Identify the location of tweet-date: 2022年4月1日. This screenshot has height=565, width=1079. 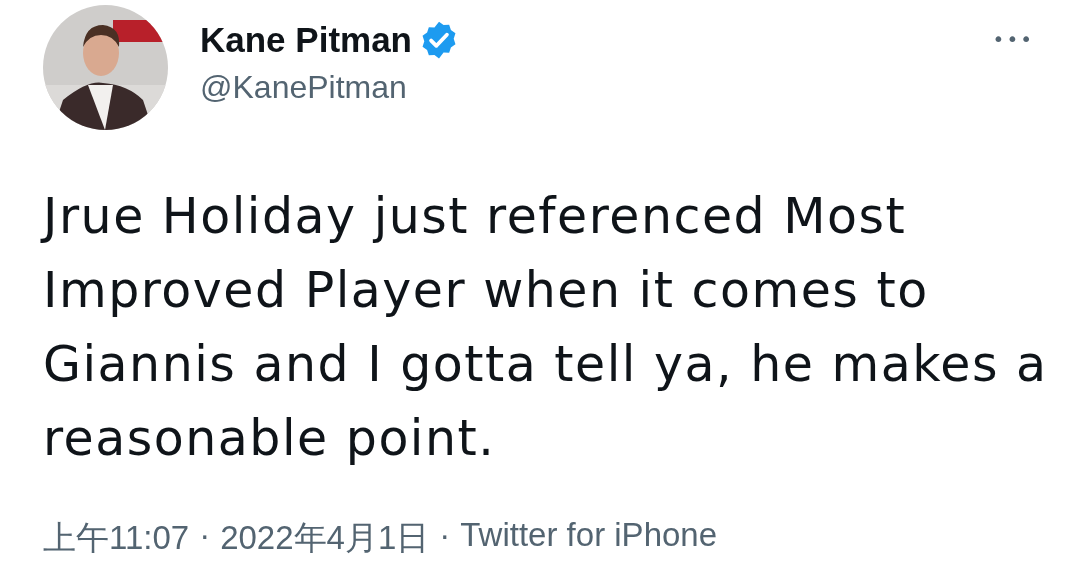
(325, 538).